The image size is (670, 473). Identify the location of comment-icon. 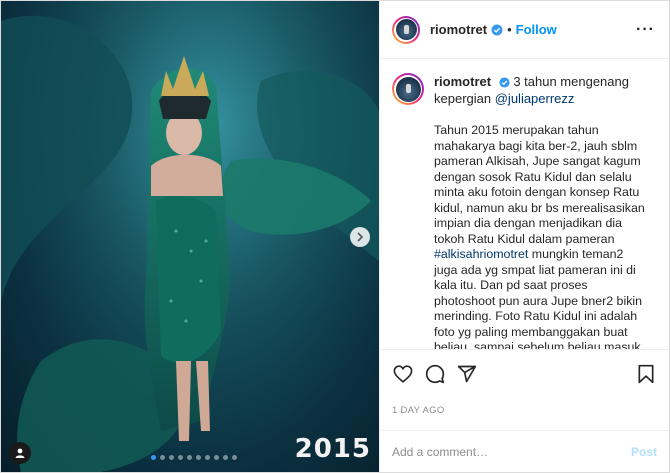
(435, 373).